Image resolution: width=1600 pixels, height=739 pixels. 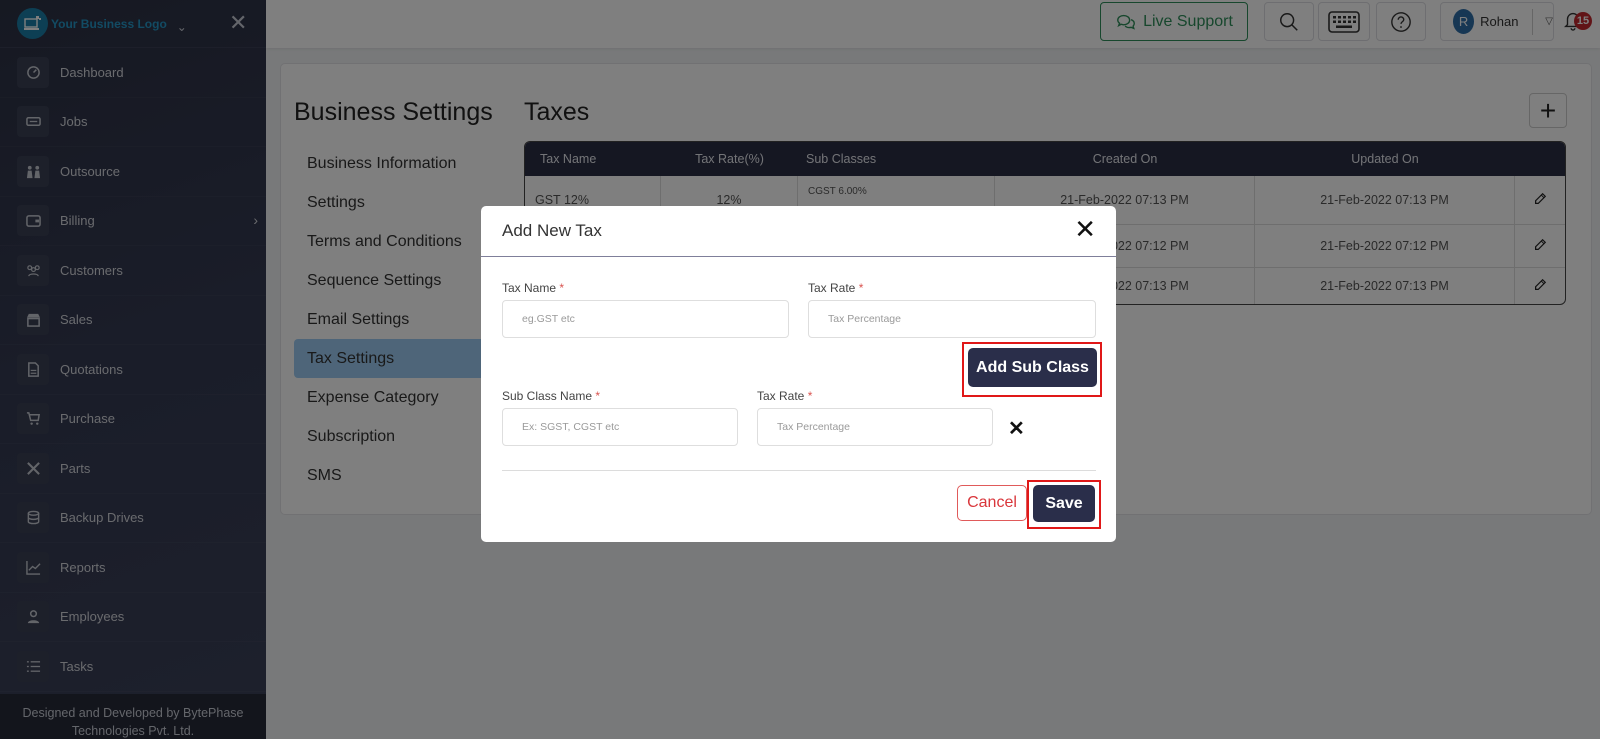 I want to click on sub-class-name-input, so click(x=620, y=427).